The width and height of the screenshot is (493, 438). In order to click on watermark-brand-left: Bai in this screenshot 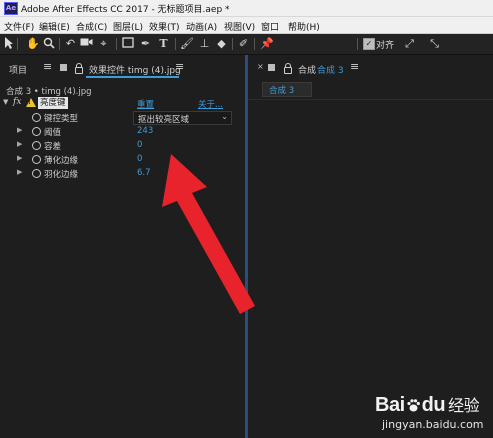, I will do `click(390, 405)`.